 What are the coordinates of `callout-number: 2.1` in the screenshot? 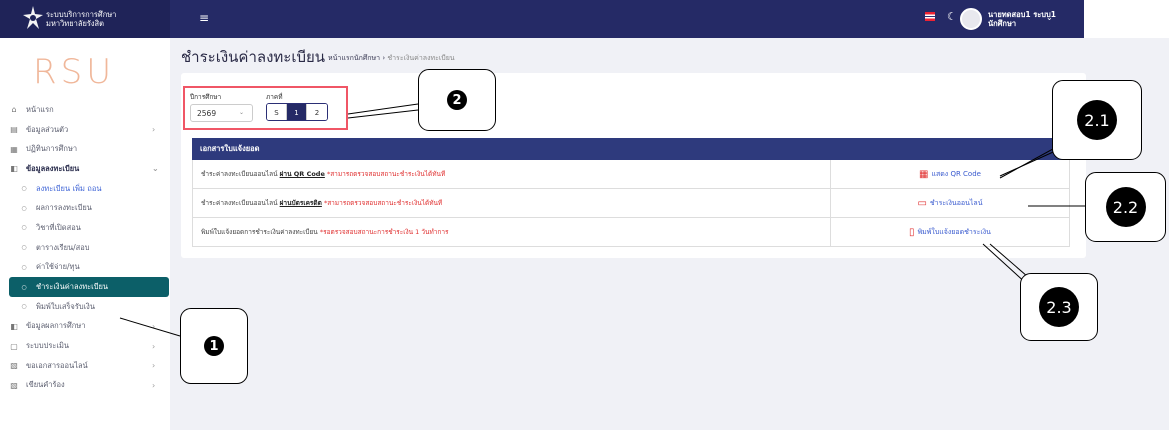 It's located at (1097, 120).